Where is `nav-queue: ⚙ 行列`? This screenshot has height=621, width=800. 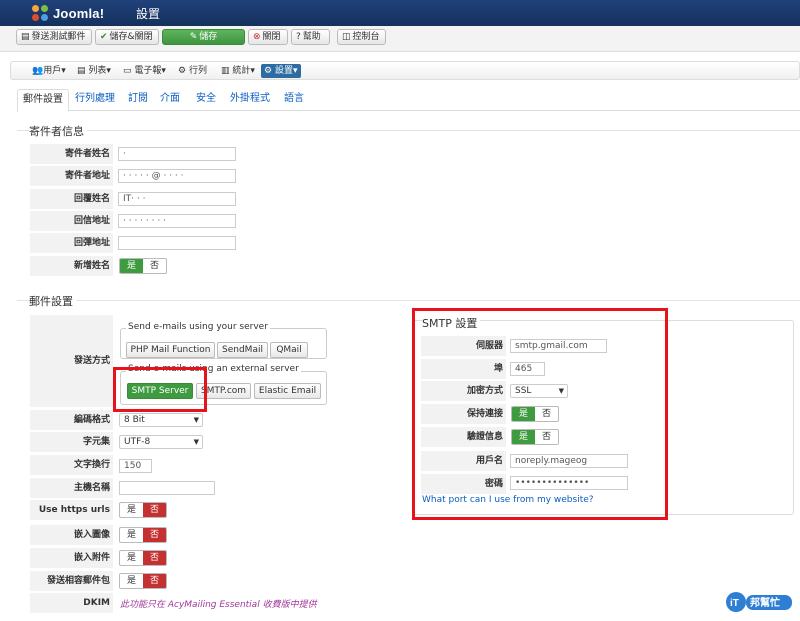
nav-queue: ⚙ 行列 is located at coordinates (192, 71).